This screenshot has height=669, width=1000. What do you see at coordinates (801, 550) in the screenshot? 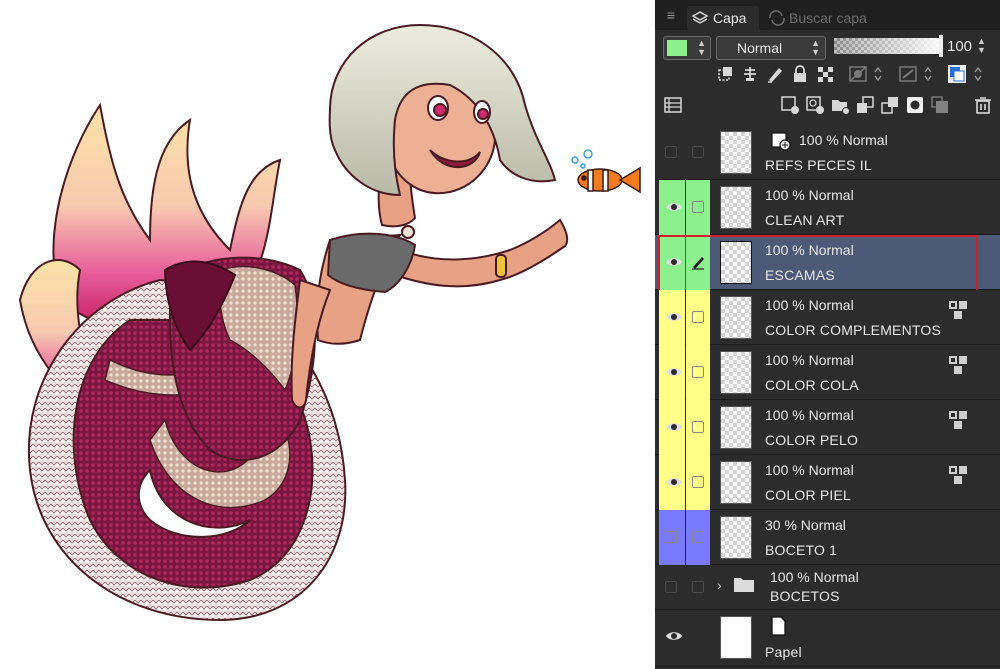
I see `layer-name: BOCETO 1` at bounding box center [801, 550].